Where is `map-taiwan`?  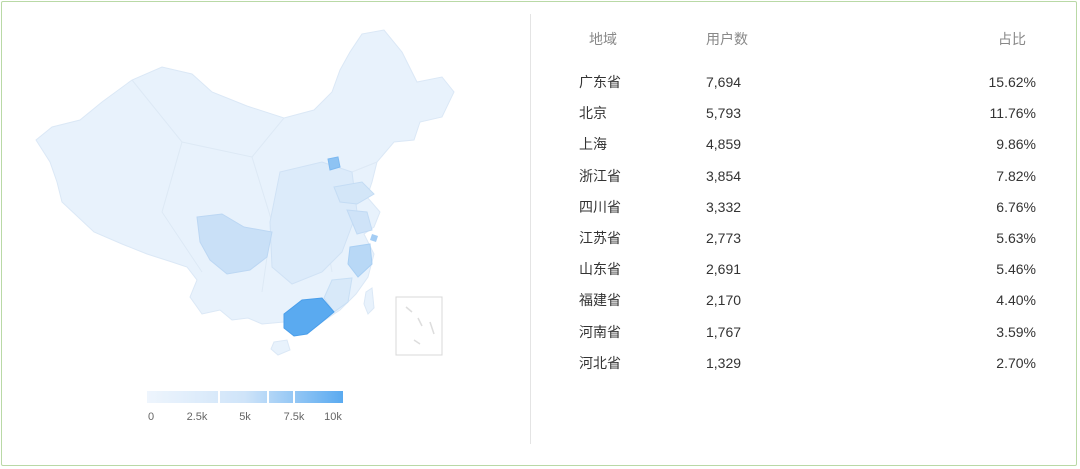 map-taiwan is located at coordinates (369, 301).